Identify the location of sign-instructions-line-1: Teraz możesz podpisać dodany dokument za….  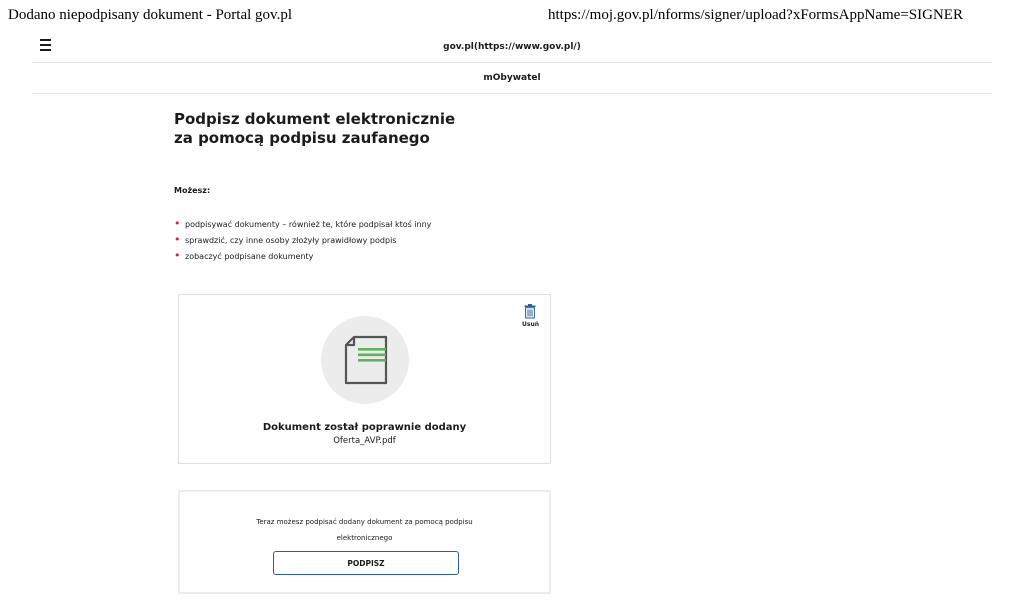
(364, 522).